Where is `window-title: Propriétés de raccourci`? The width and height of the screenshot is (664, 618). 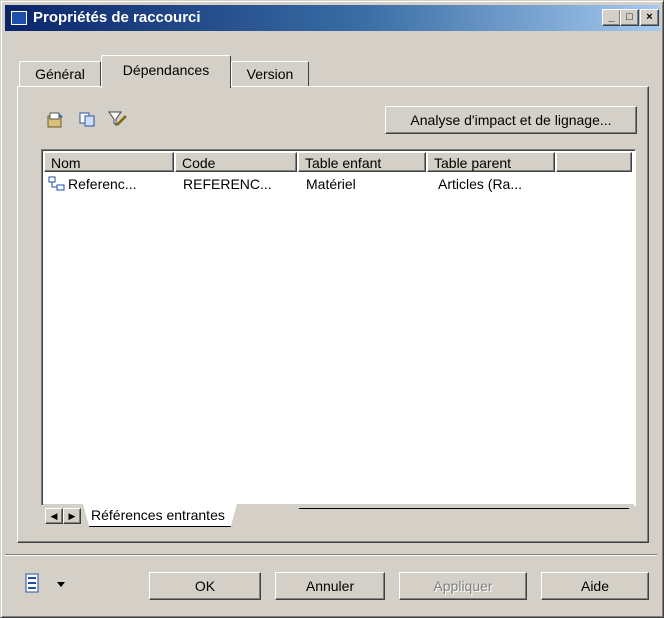
window-title: Propriétés de raccourci is located at coordinates (117, 17).